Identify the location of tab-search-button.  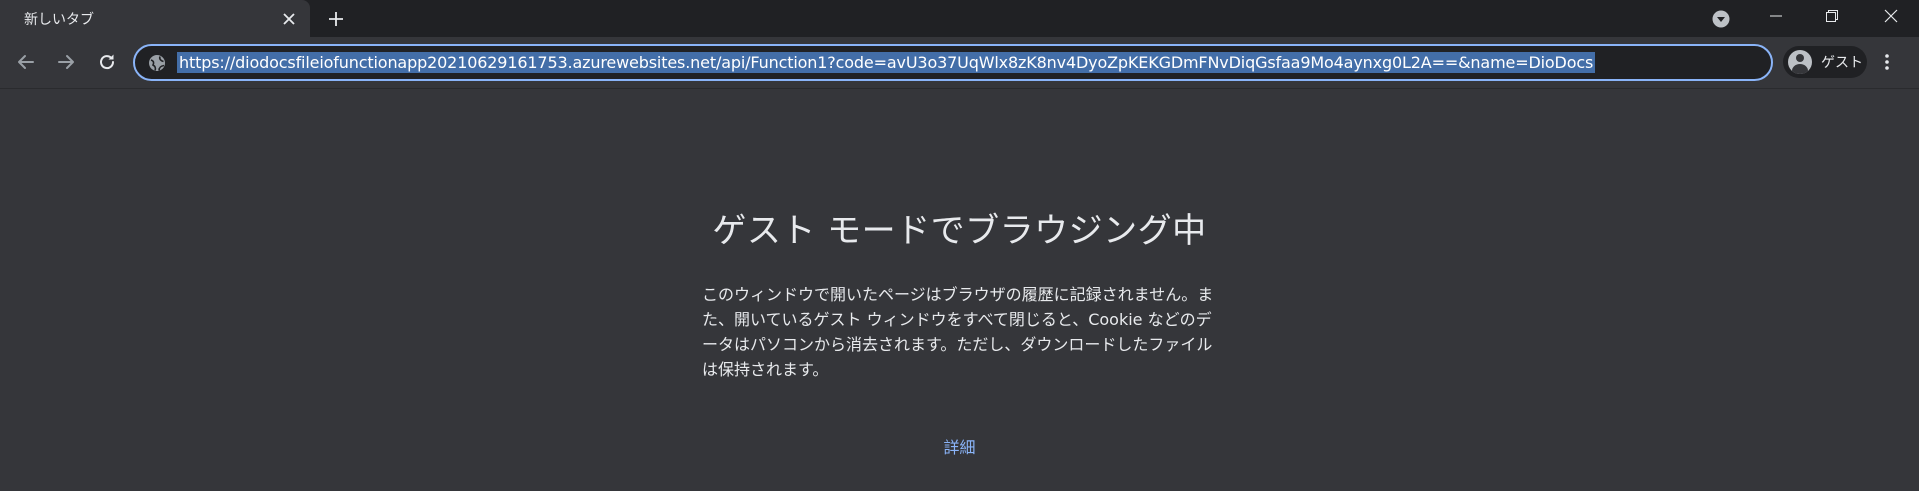
(1721, 19).